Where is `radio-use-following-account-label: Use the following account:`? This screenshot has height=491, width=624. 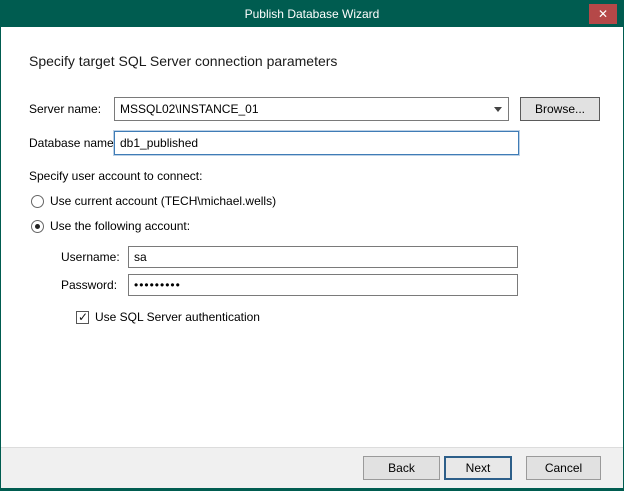 radio-use-following-account-label: Use the following account: is located at coordinates (120, 226).